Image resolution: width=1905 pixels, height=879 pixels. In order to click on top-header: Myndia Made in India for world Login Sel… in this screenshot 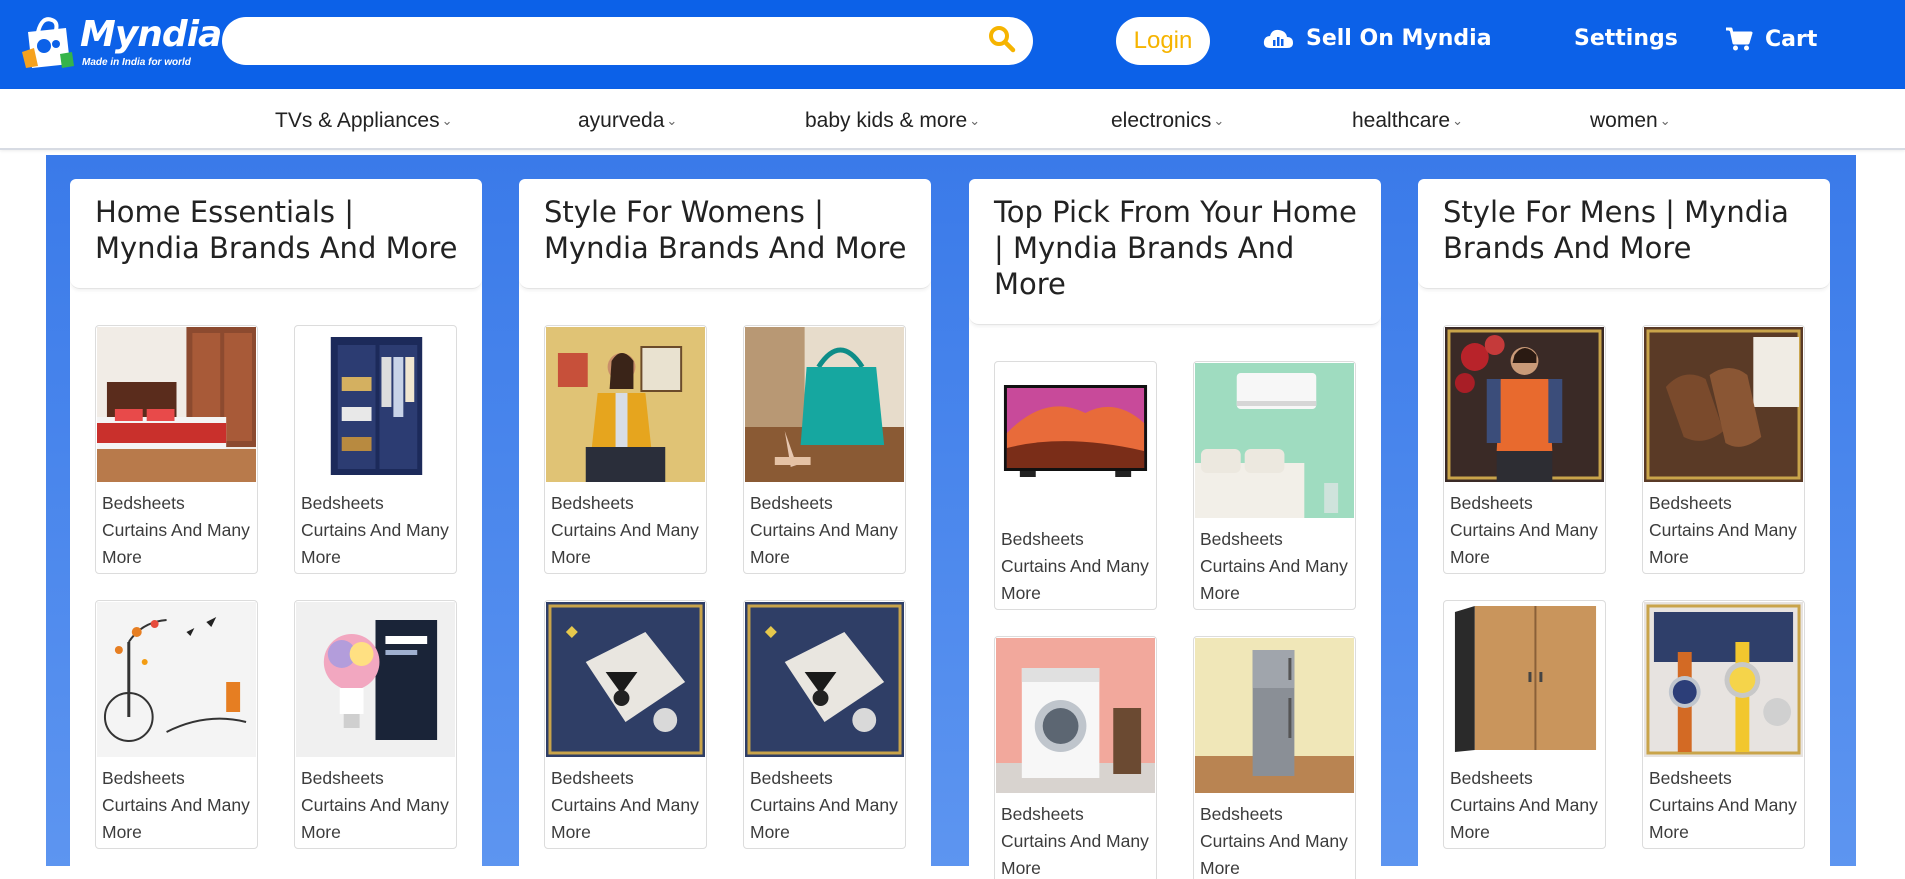, I will do `click(952, 44)`.